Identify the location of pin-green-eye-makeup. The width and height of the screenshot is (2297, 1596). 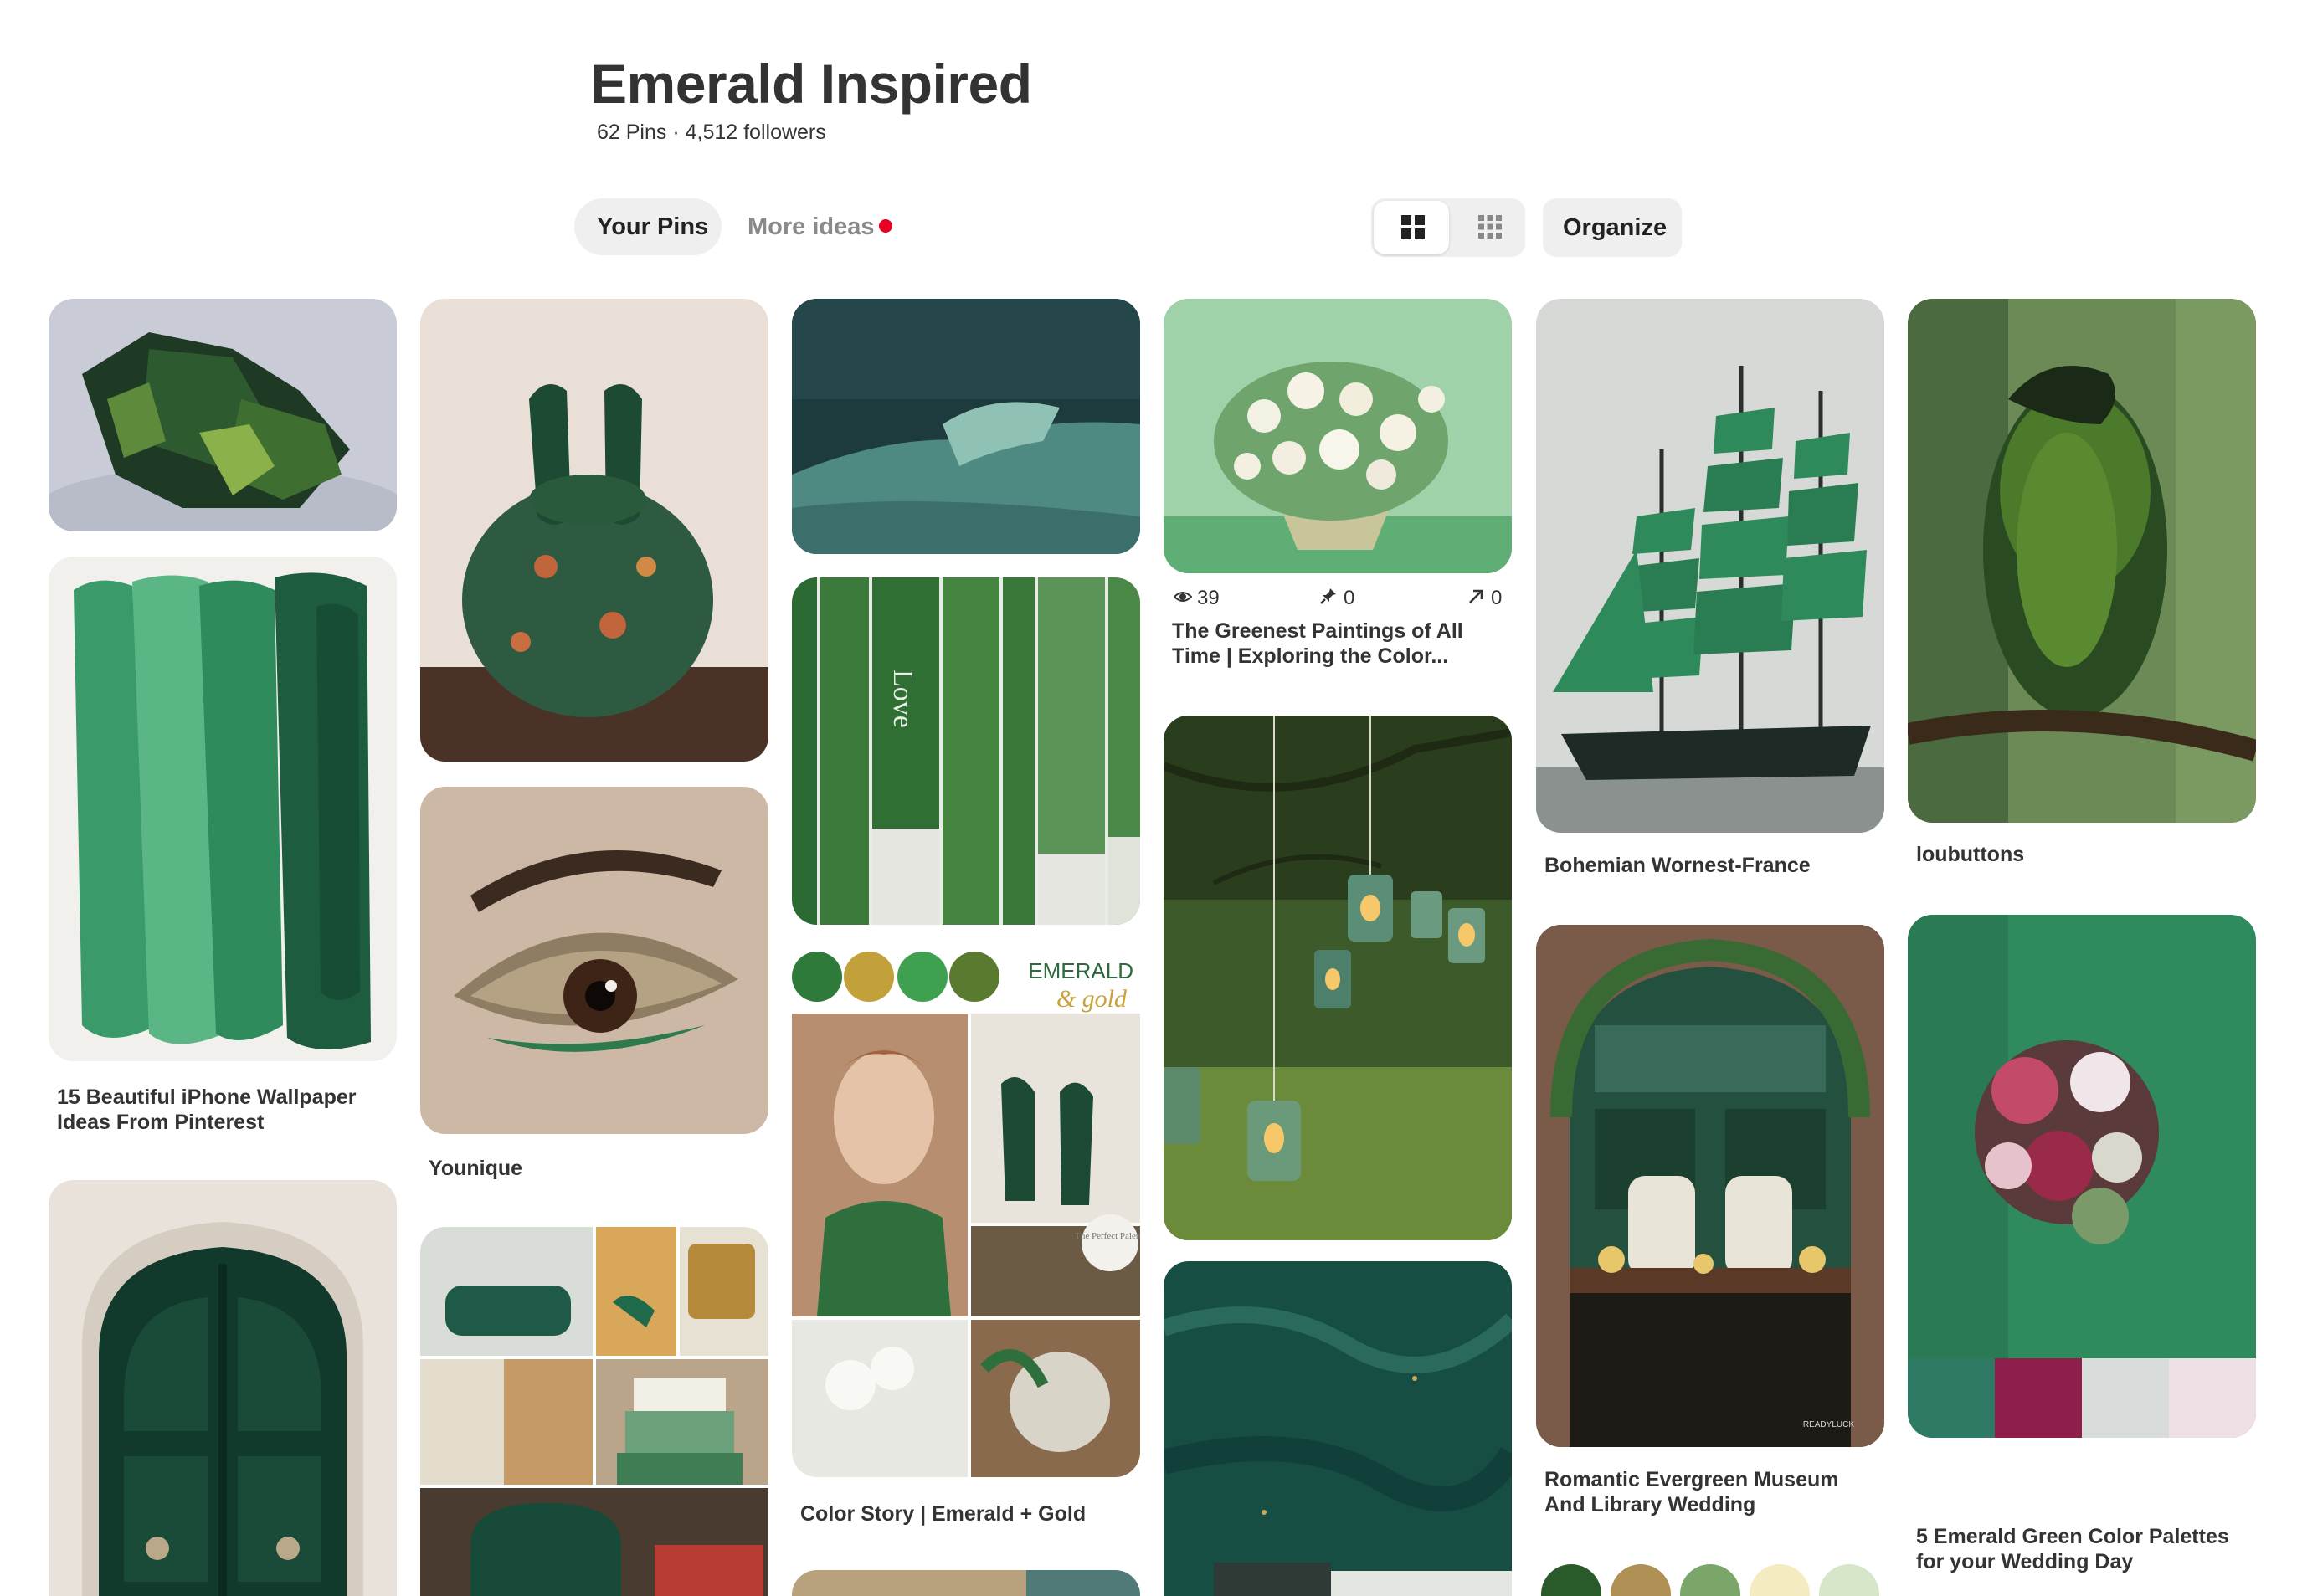
(594, 960).